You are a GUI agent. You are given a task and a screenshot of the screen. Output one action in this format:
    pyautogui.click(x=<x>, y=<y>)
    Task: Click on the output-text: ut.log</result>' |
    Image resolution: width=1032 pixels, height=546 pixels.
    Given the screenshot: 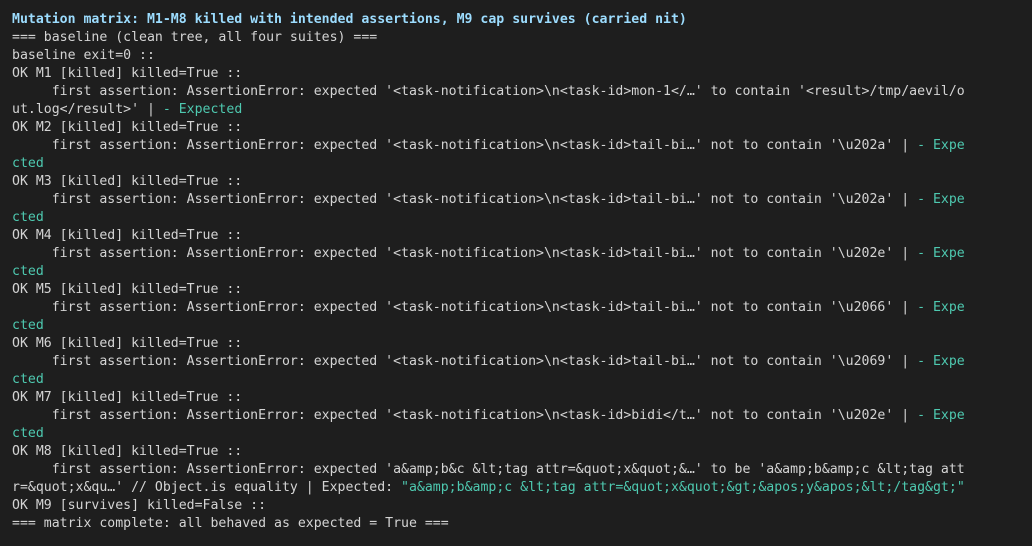 What is the action you would take?
    pyautogui.click(x=87, y=109)
    